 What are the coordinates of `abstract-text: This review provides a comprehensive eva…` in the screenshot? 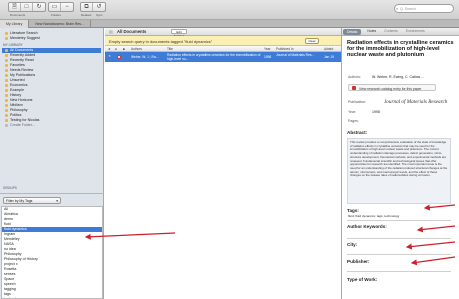 It's located at (399, 159).